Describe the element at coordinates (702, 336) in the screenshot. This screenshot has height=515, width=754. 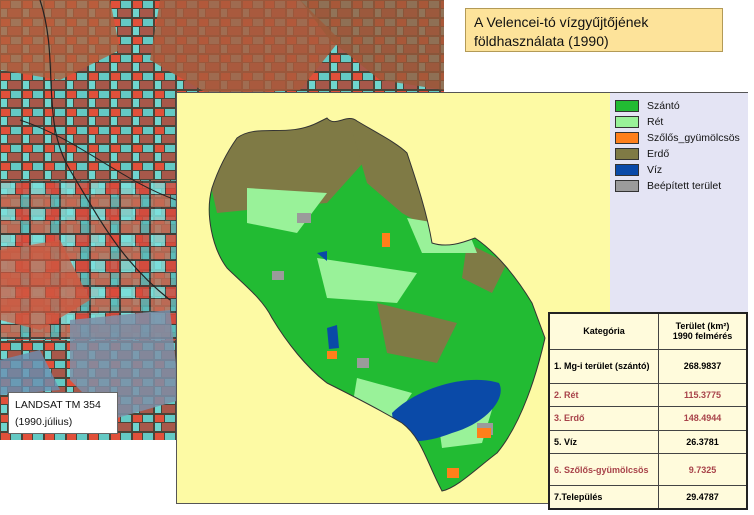
I see `table-header-area-line-2: 1990 felmérés` at that location.